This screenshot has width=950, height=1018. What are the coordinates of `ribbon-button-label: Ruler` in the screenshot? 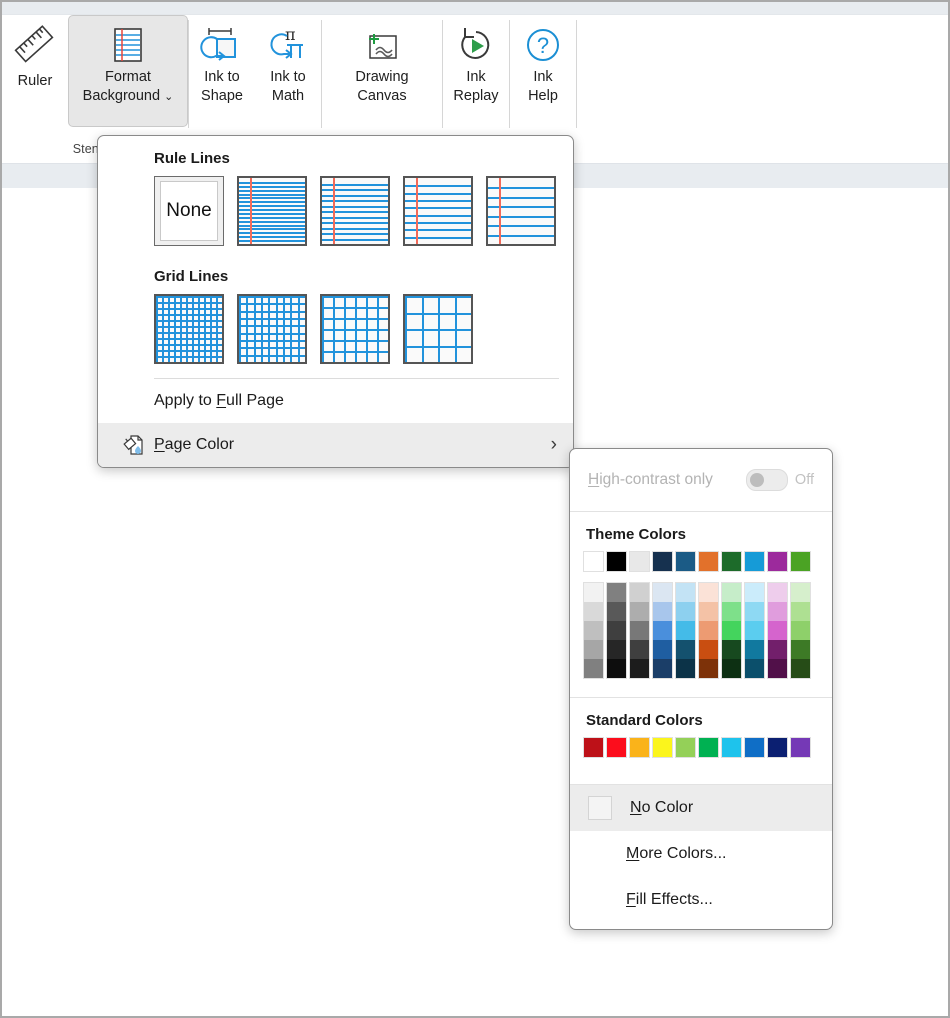 It's located at (35, 81).